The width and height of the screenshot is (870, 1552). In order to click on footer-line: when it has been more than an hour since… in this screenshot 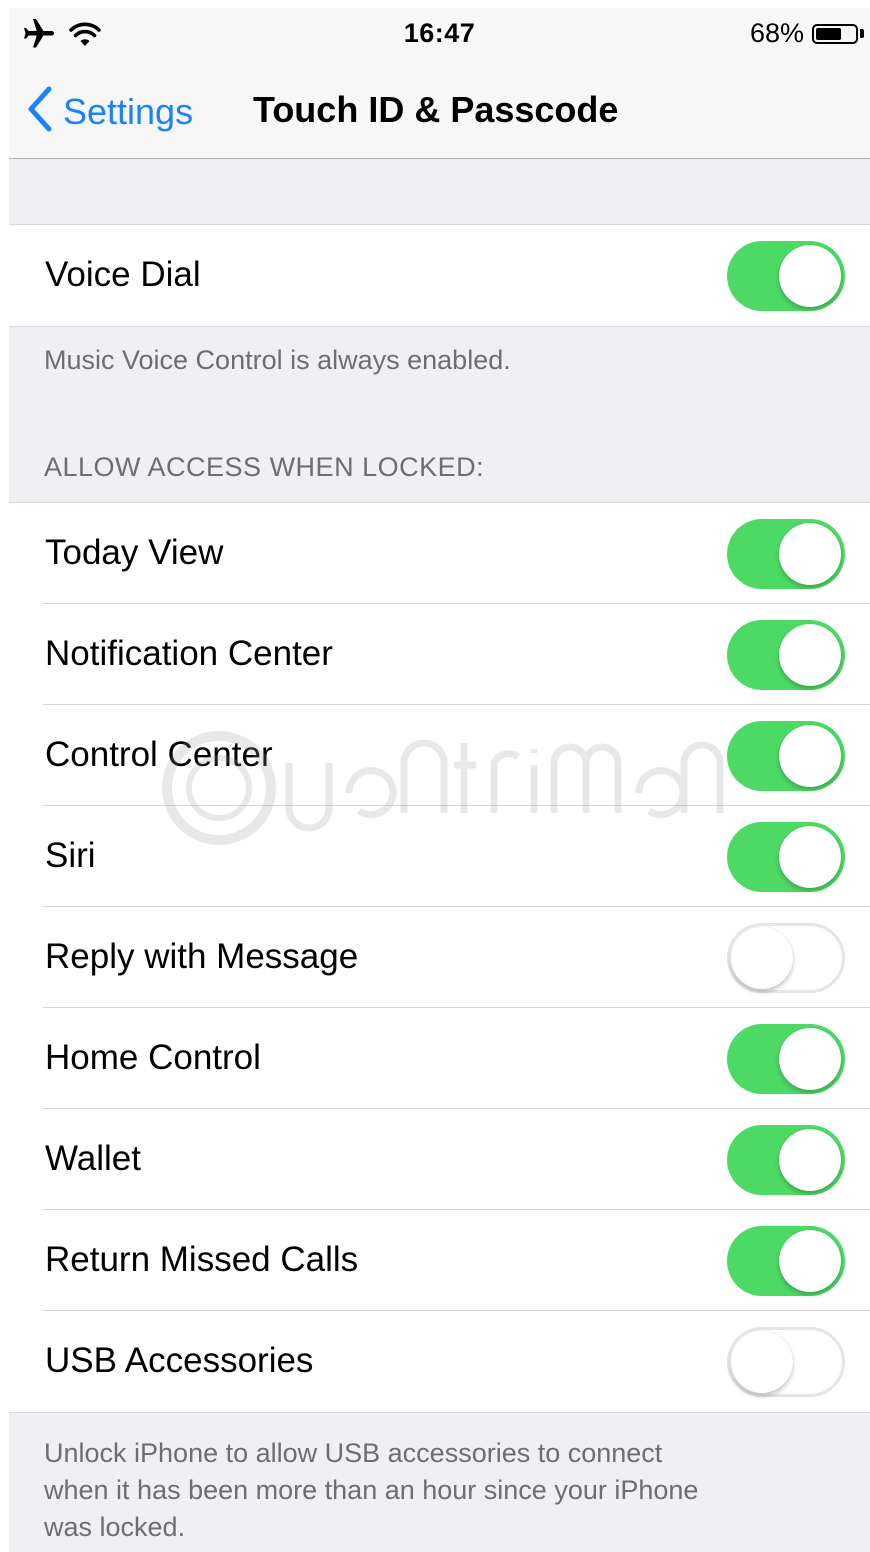, I will do `click(371, 1490)`.